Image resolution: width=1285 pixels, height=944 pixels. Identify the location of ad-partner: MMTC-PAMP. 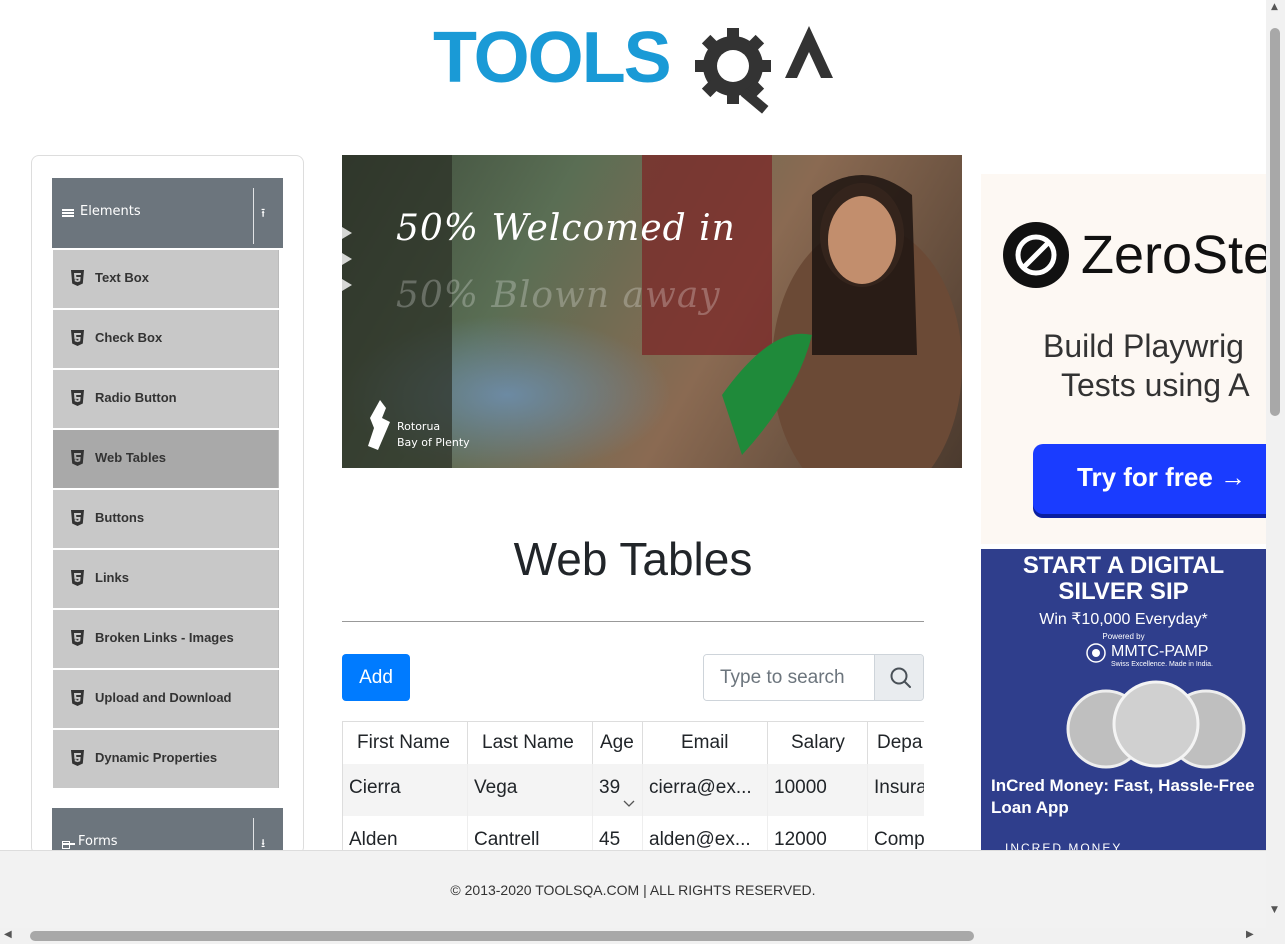
(1160, 651).